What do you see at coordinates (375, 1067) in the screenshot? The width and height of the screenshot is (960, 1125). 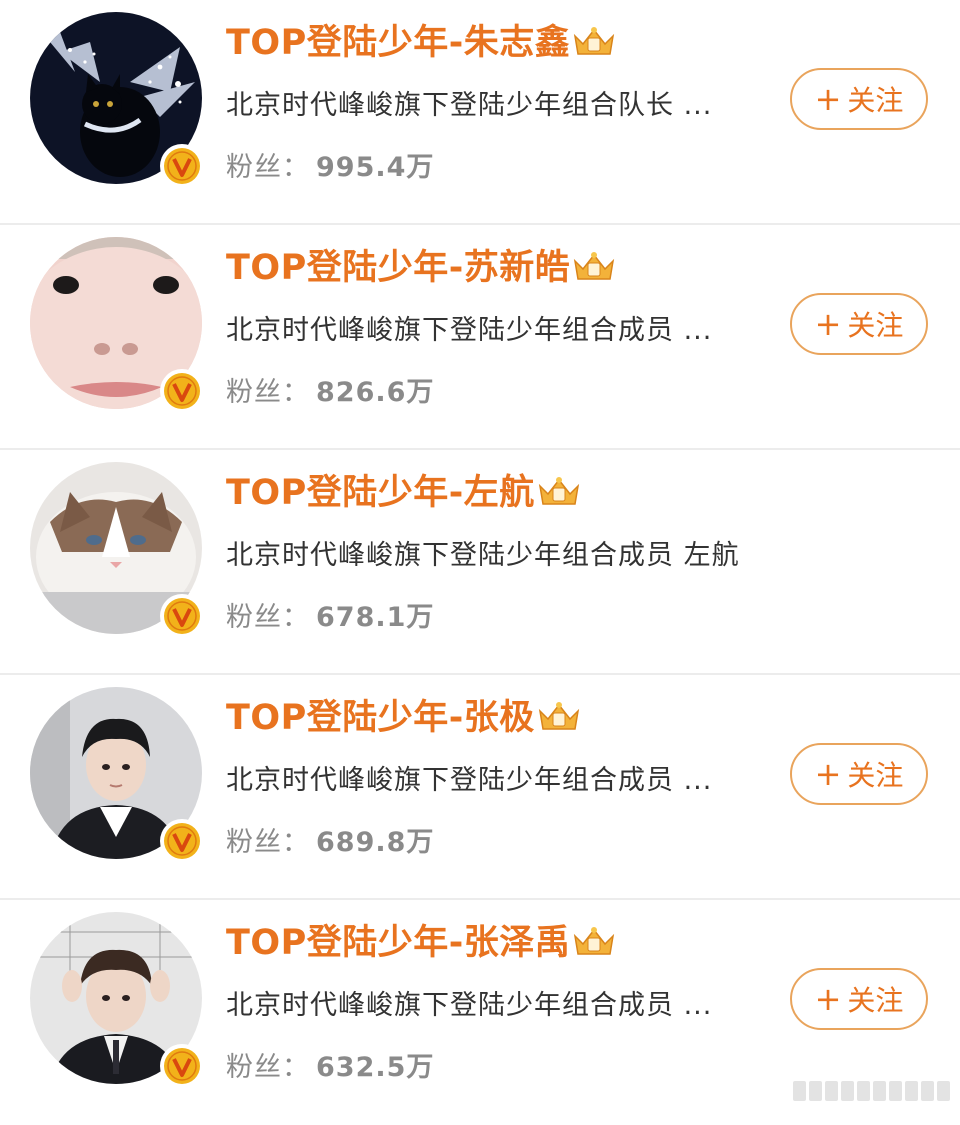 I see `fans-number: 632.5万` at bounding box center [375, 1067].